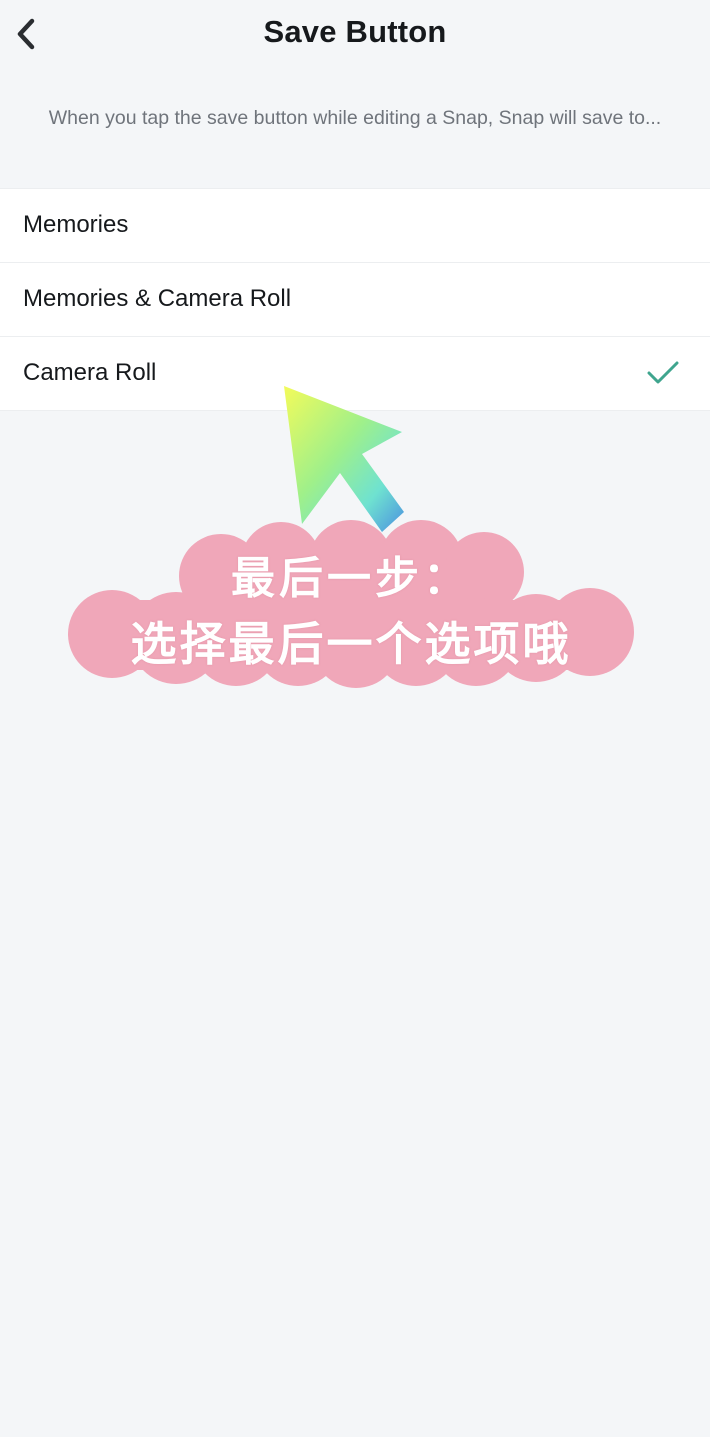  What do you see at coordinates (663, 372) in the screenshot?
I see `checkmark-icon` at bounding box center [663, 372].